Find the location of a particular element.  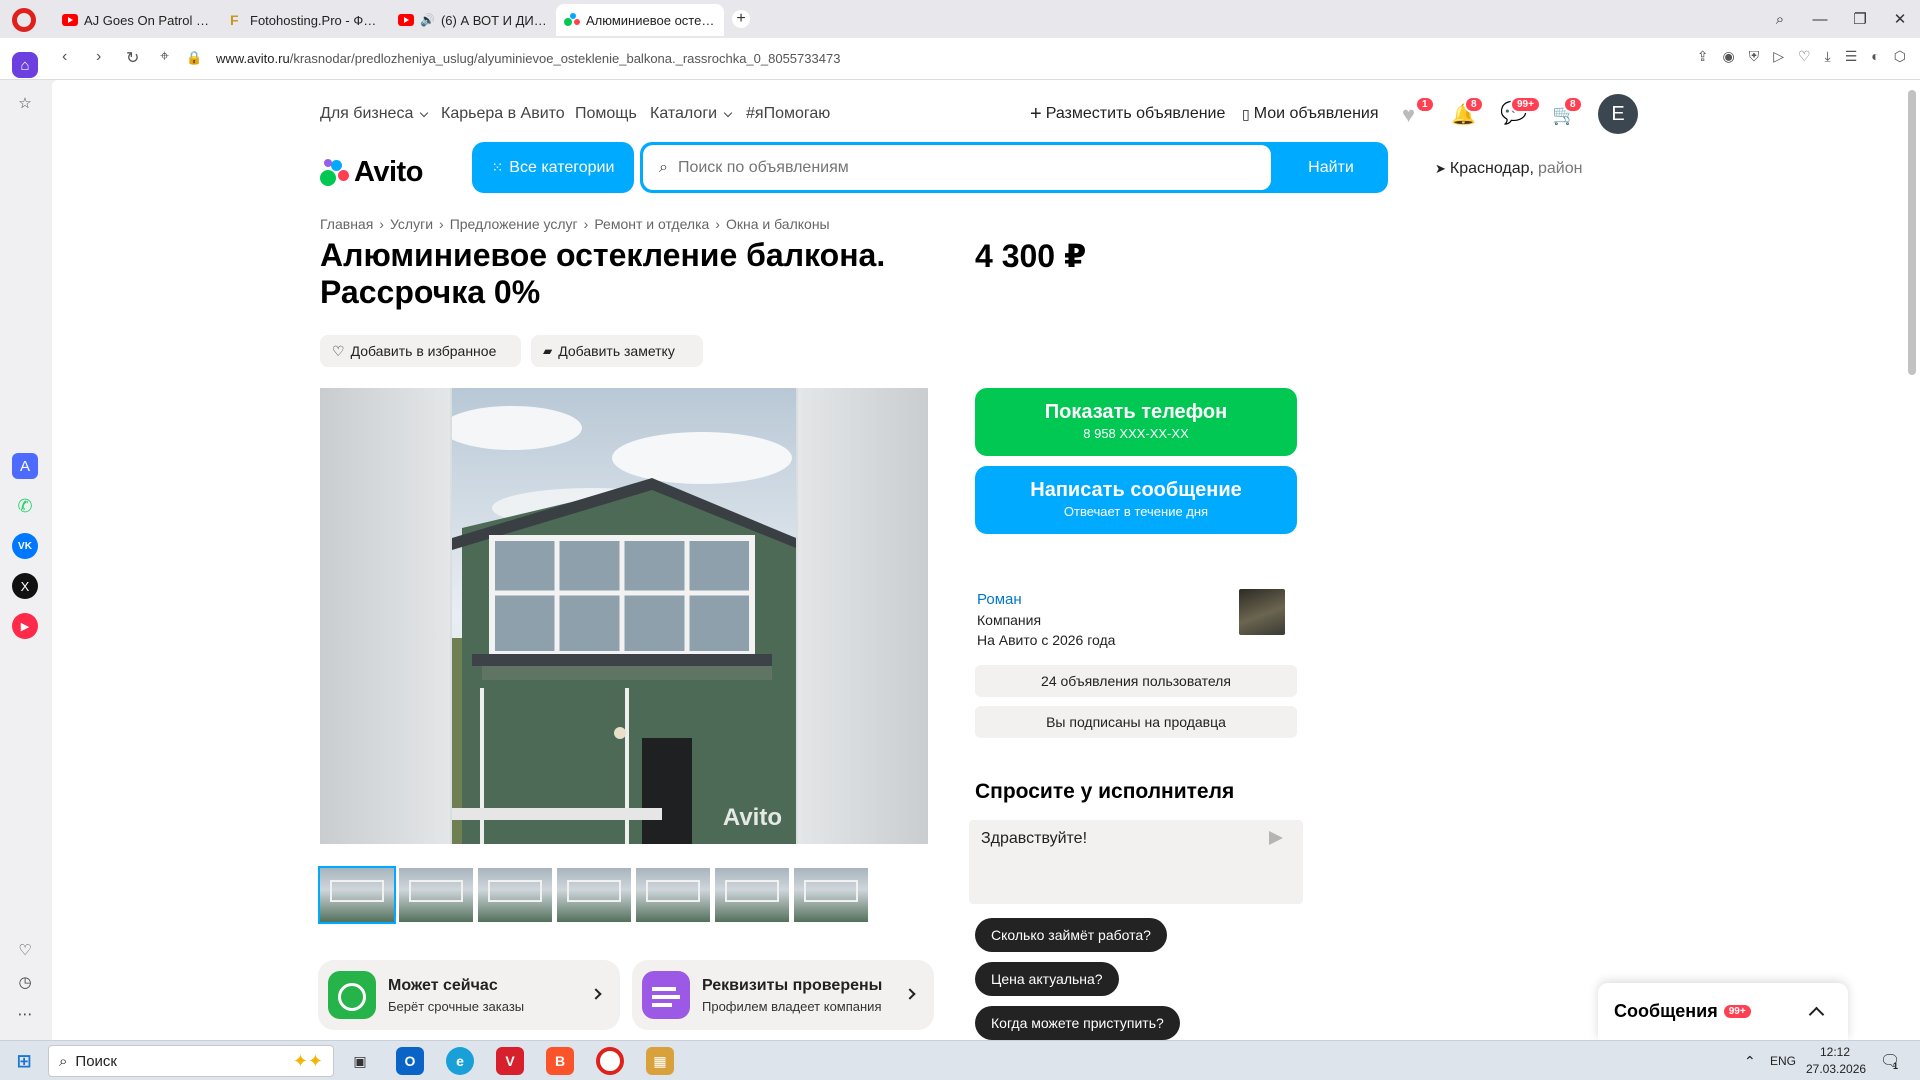

gallery-blur-right is located at coordinates (863, 616).